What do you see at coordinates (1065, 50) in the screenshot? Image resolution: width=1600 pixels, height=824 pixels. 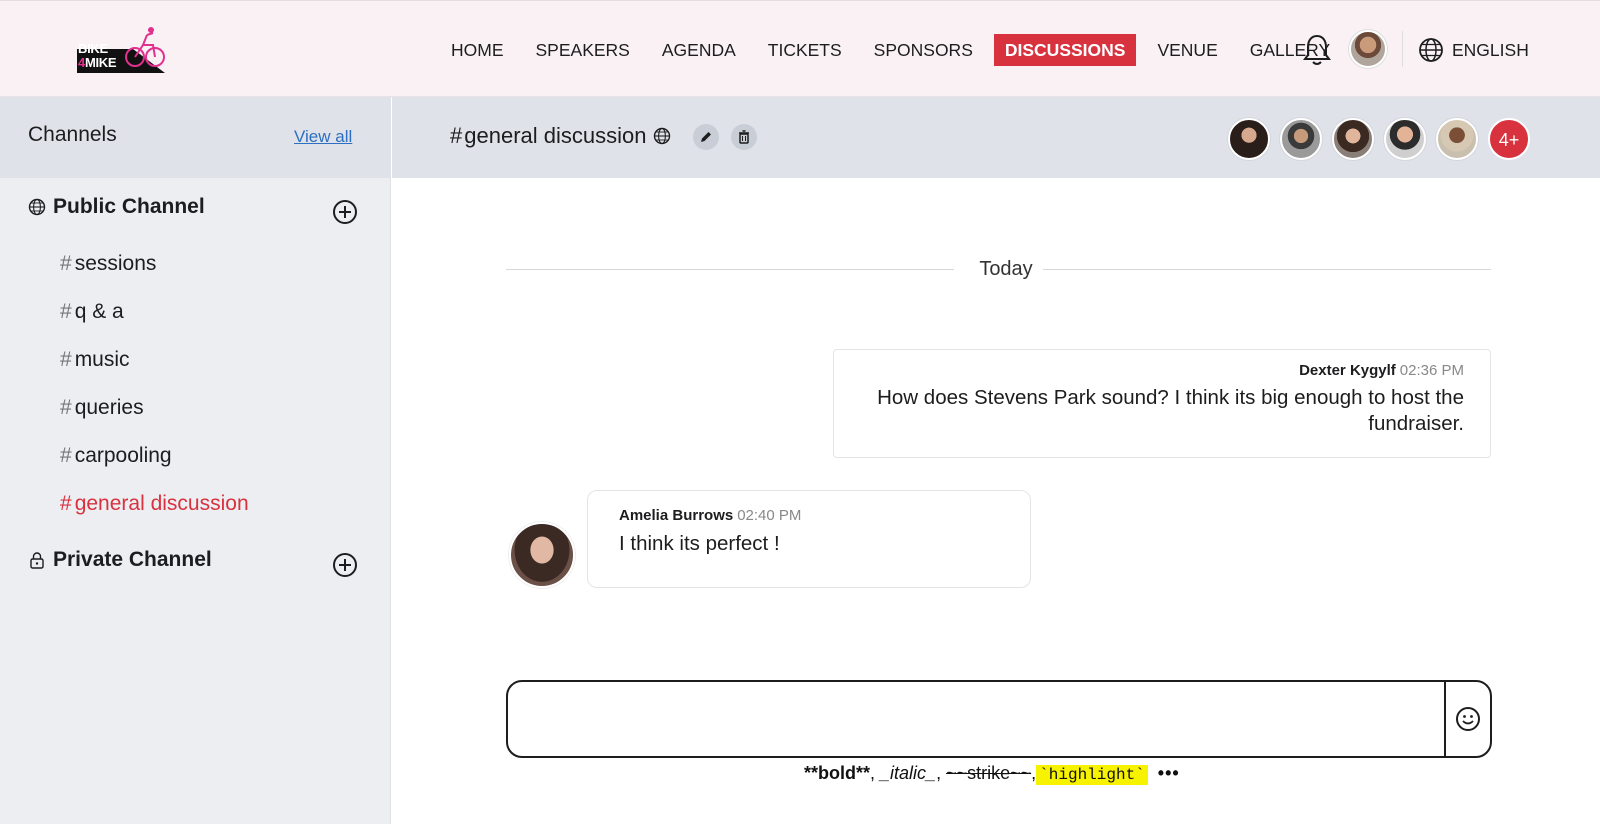 I see `nav-discussions: DISCUSSIONS` at bounding box center [1065, 50].